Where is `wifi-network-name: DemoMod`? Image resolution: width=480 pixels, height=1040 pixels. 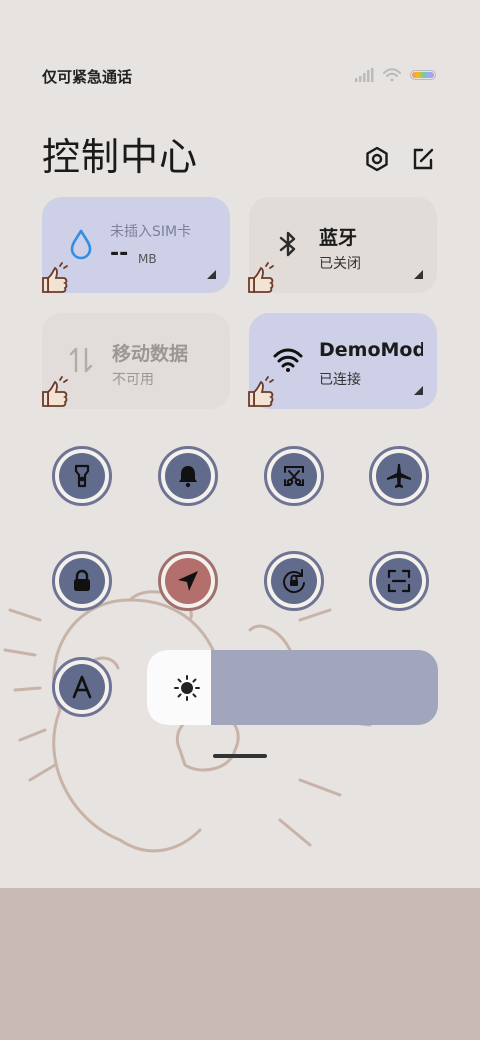
wifi-network-name: DemoMod is located at coordinates (371, 350).